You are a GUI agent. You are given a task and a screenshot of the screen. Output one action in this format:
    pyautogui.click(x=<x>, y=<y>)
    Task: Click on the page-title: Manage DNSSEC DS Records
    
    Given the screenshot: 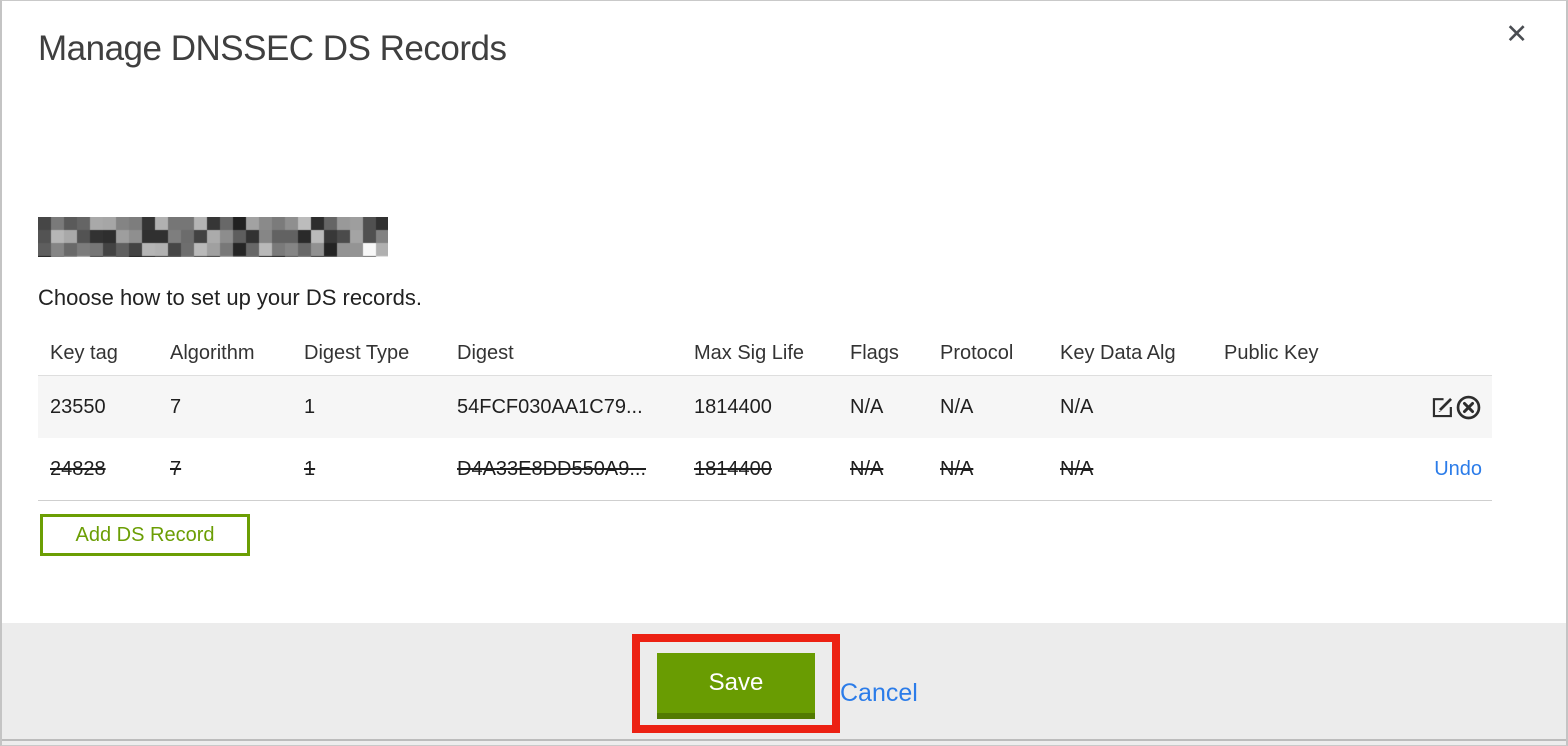 What is the action you would take?
    pyautogui.click(x=272, y=48)
    